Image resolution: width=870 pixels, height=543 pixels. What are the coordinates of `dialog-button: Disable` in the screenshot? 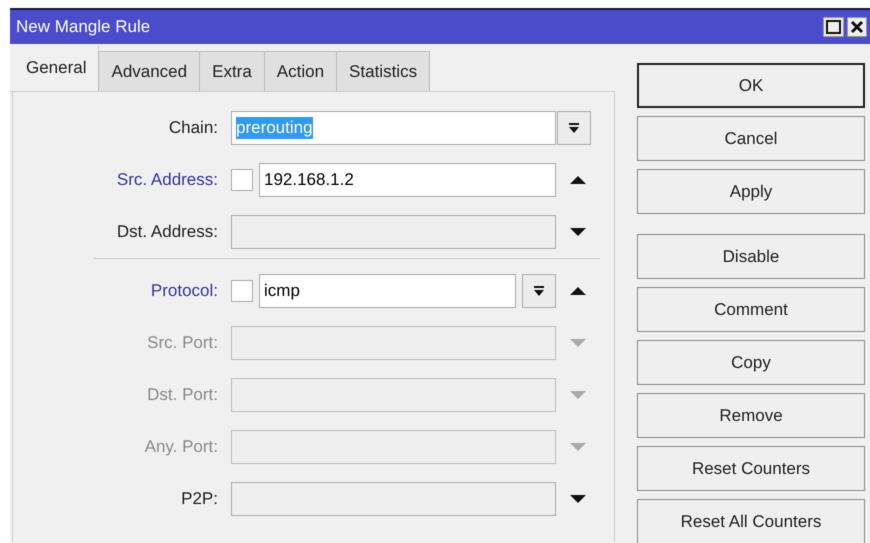 It's located at (751, 256).